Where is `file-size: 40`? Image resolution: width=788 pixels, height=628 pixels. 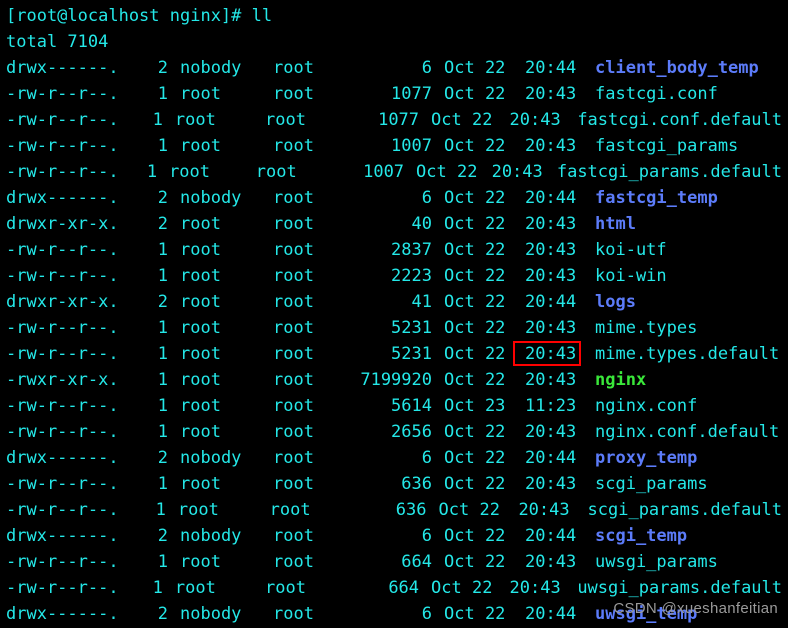
file-size: 40 is located at coordinates (421, 224).